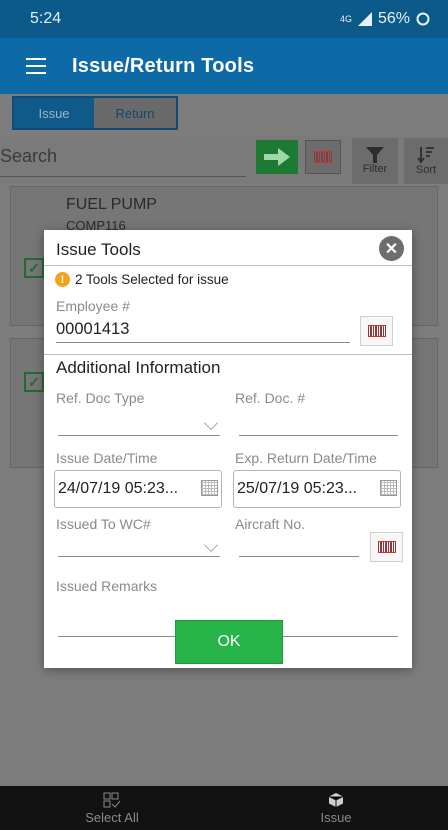  I want to click on exp-return-label: Exp. Return Date/Time, so click(306, 458).